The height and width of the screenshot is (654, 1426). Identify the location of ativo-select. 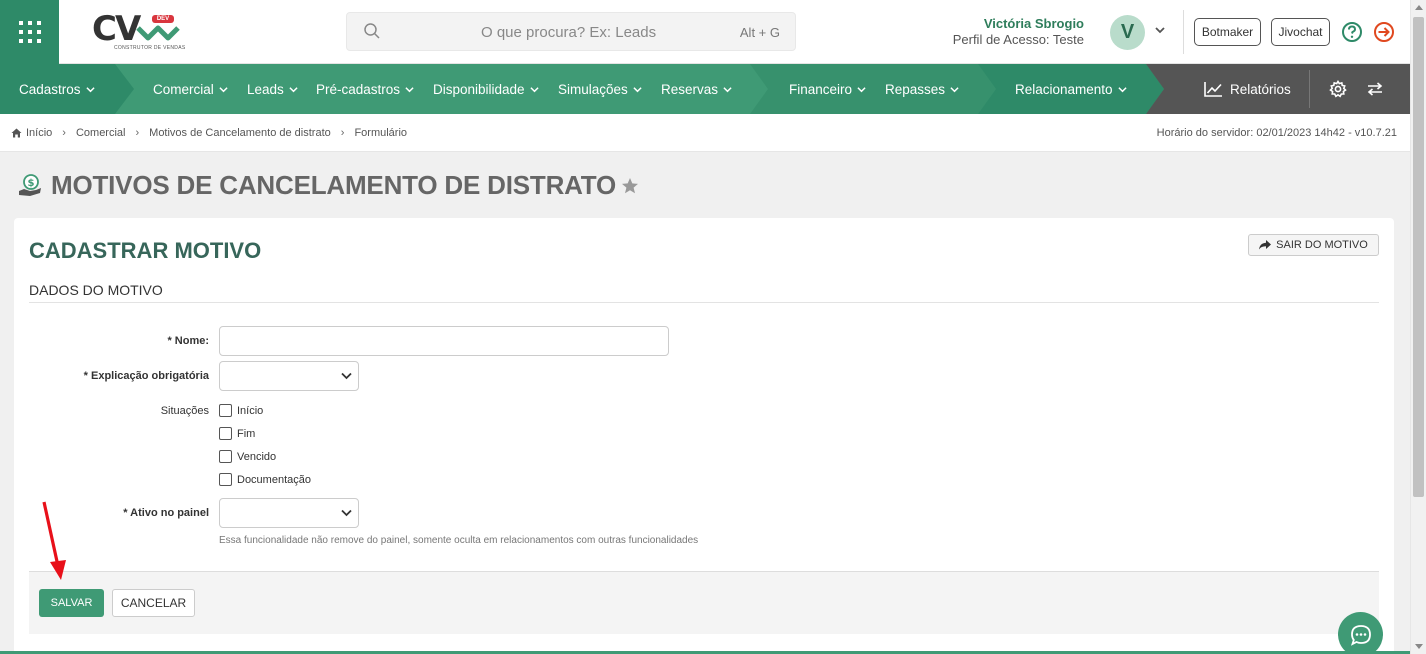
(289, 513).